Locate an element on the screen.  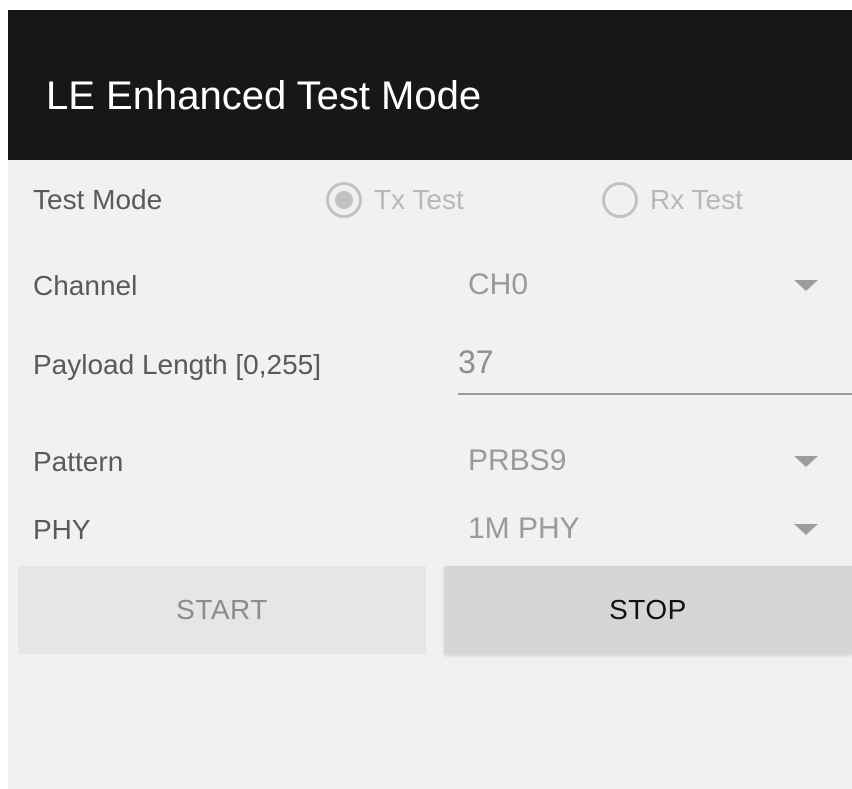
rx-test-radio: Rx Test is located at coordinates (672, 200).